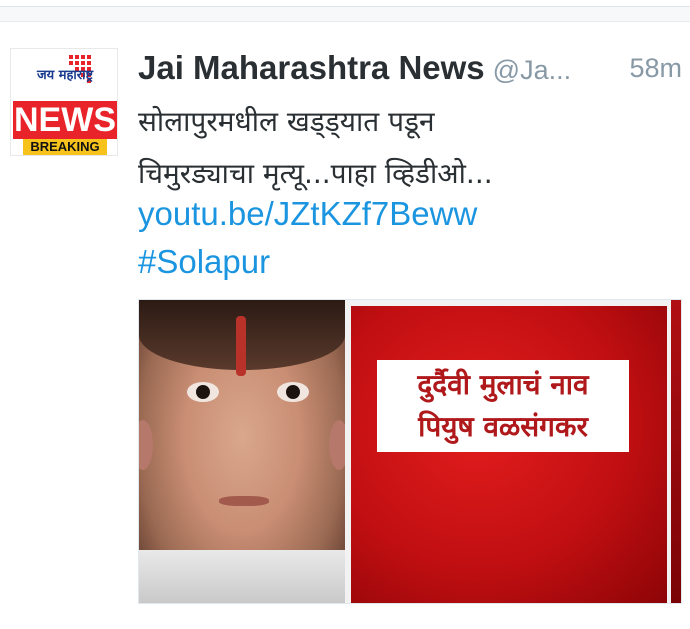 This screenshot has width=690, height=629. I want to click on top-divider, so click(345, 14).